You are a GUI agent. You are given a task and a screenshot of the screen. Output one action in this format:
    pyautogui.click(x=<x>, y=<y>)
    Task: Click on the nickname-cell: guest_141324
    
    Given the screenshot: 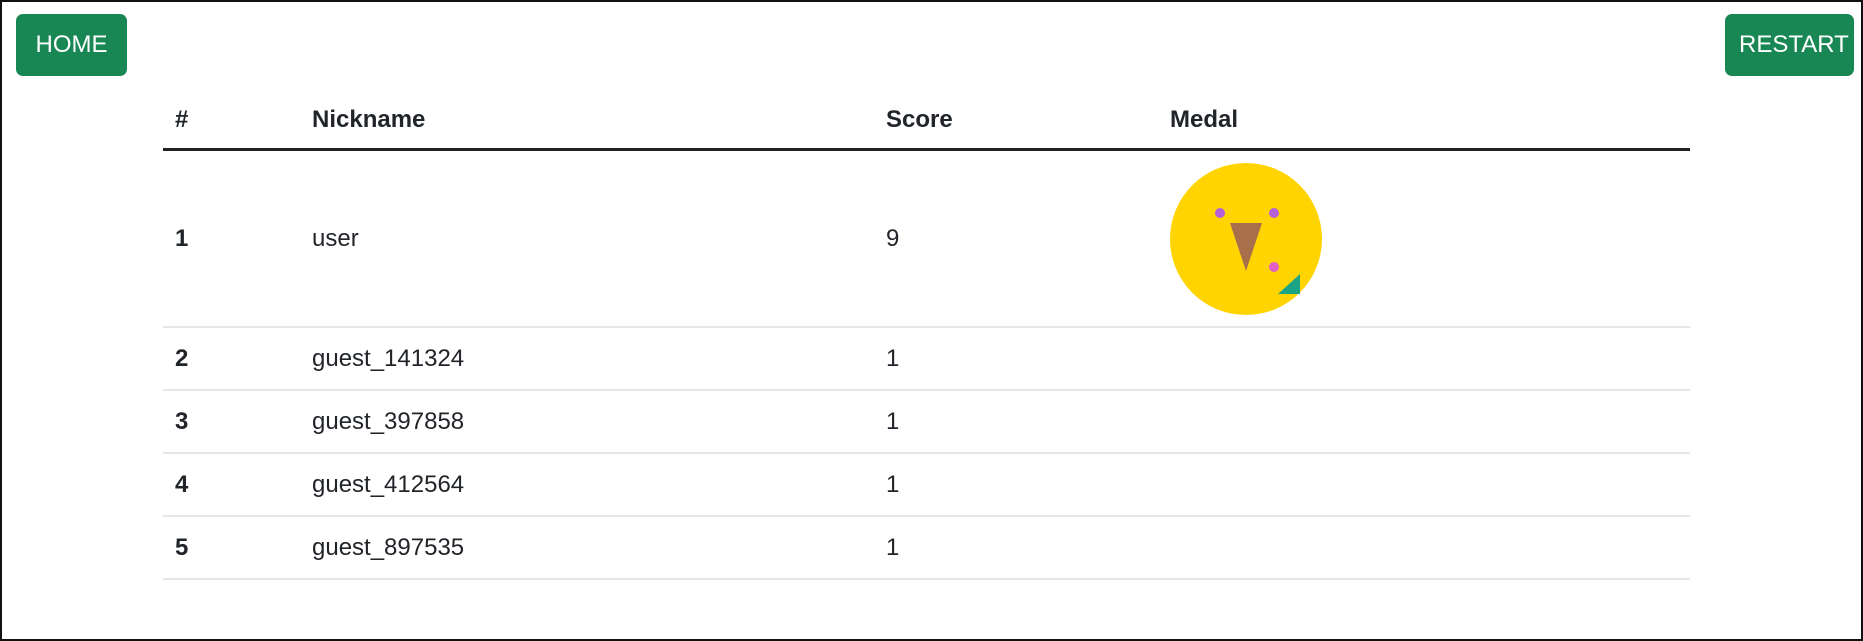 What is the action you would take?
    pyautogui.click(x=587, y=359)
    